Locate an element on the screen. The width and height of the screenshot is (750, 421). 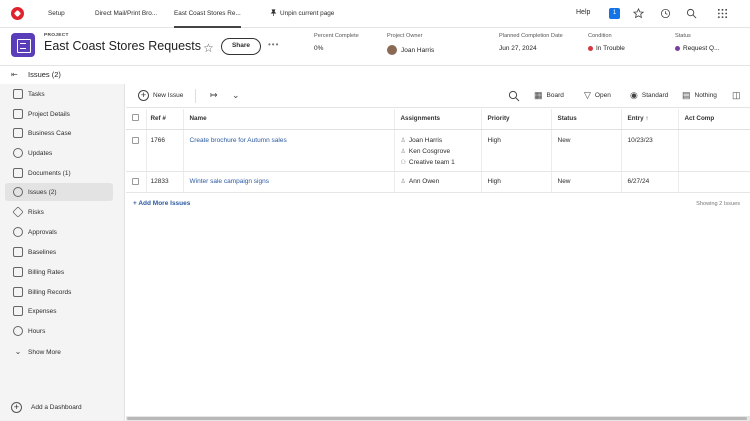
billing-records-icon is located at coordinates (18, 292).